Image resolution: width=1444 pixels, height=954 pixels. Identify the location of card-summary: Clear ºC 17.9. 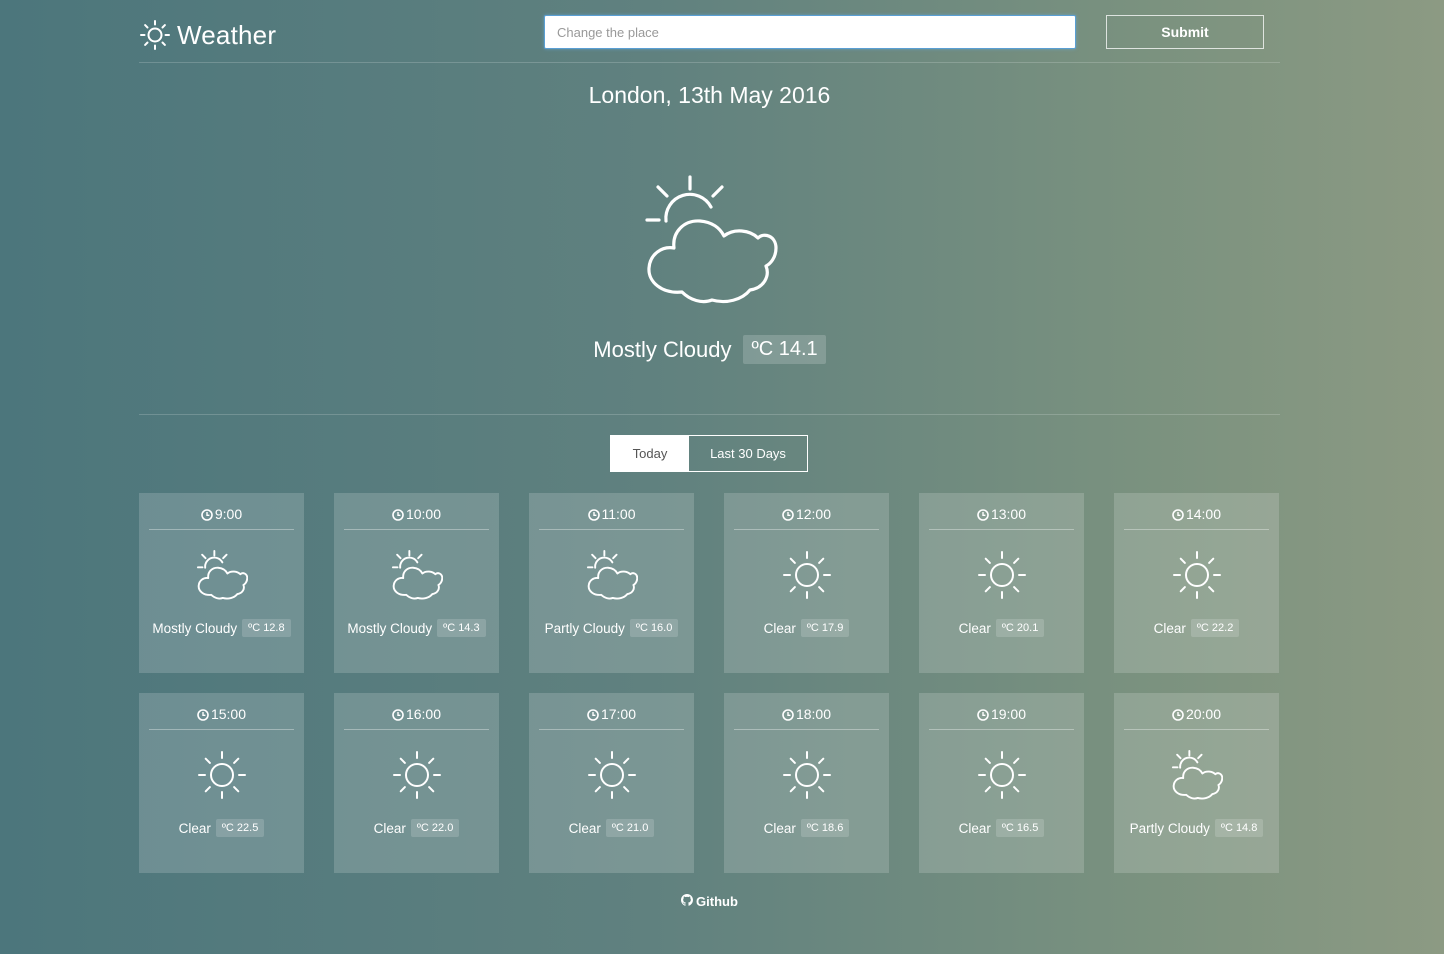
(806, 628).